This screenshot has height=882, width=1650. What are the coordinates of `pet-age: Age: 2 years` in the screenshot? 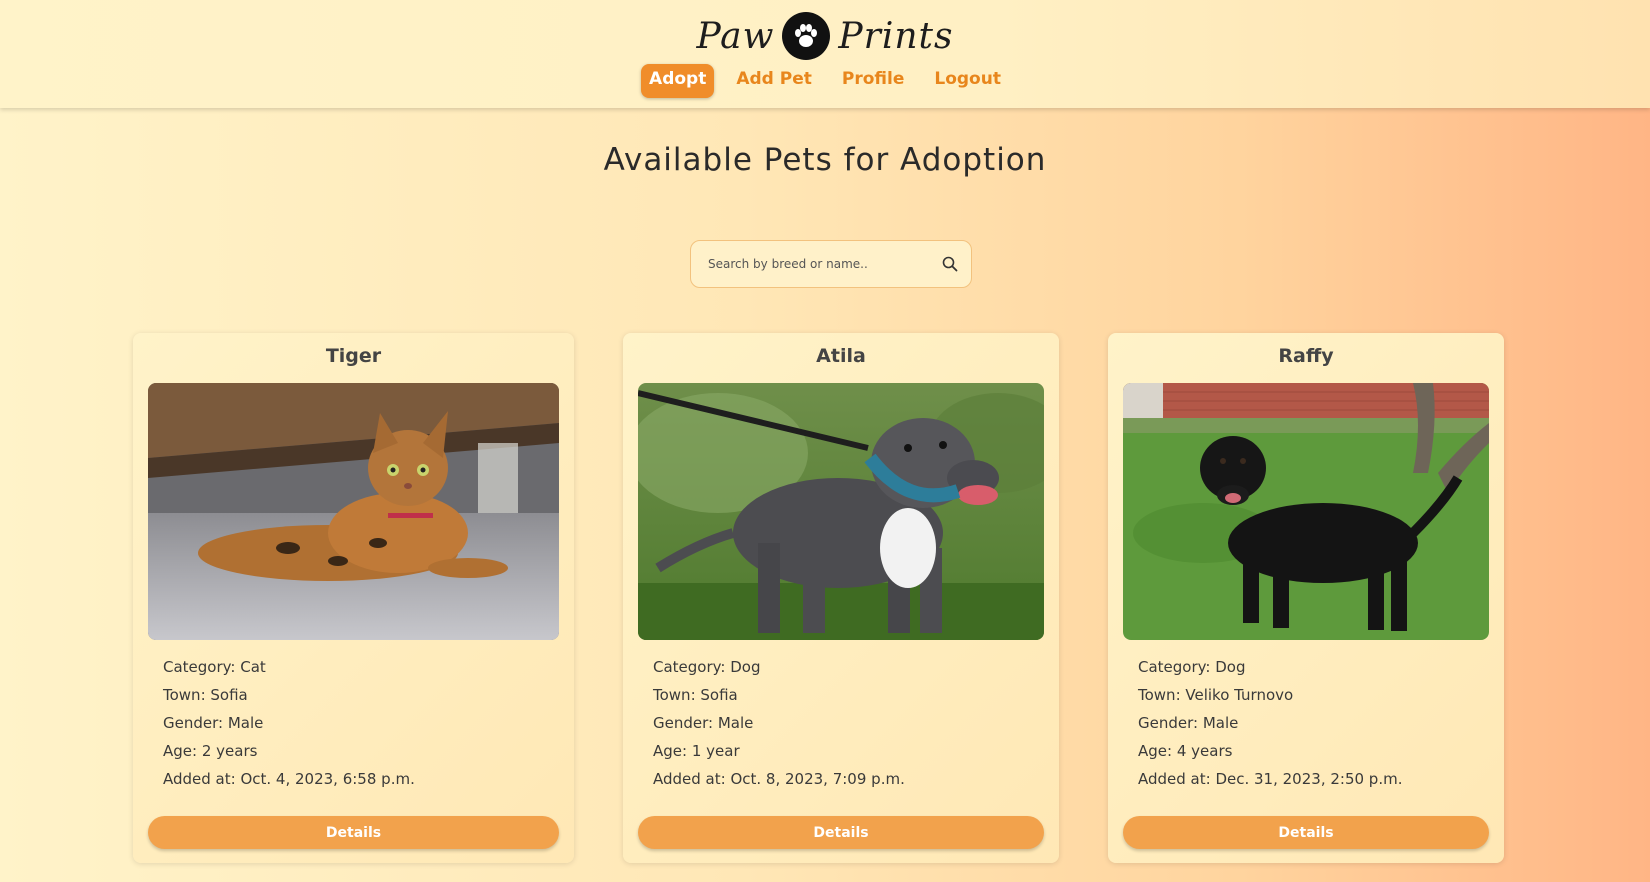 It's located at (210, 751).